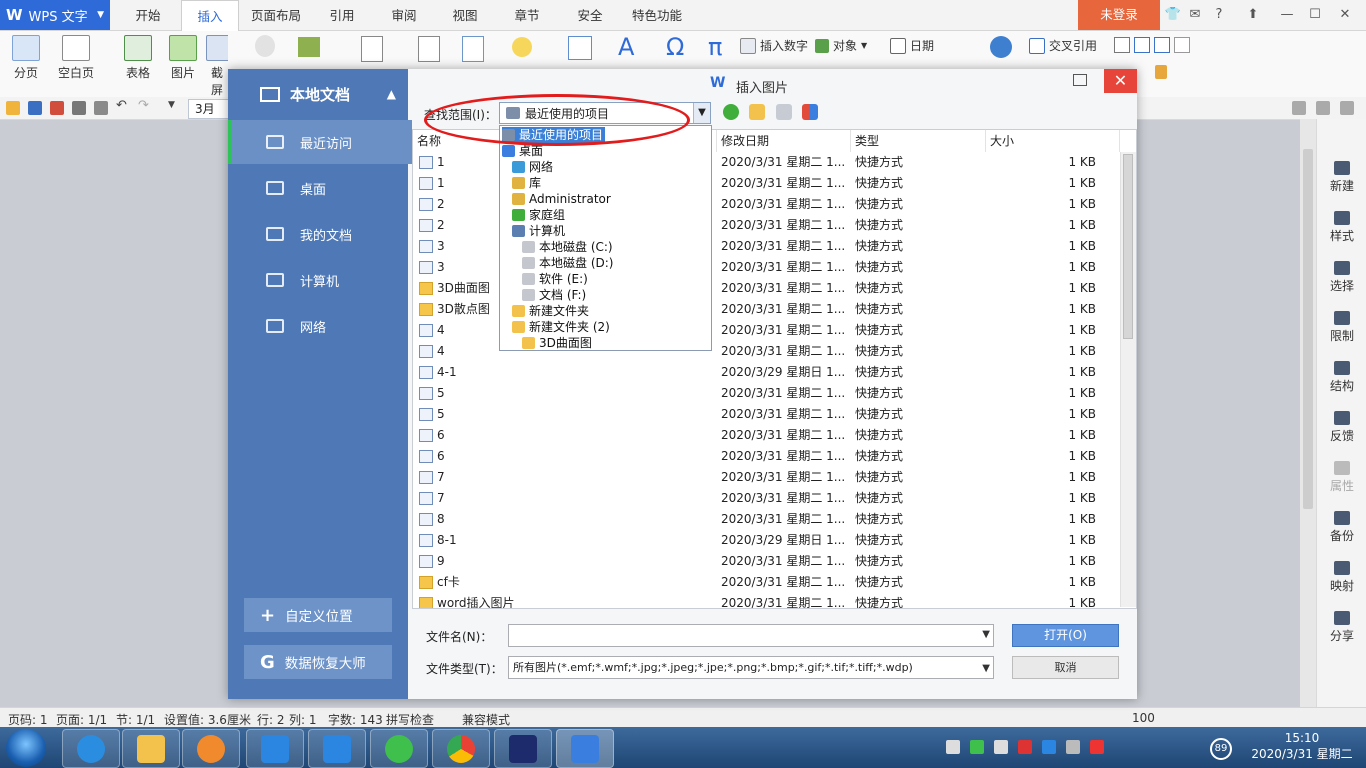 Image resolution: width=1366 pixels, height=768 pixels. What do you see at coordinates (1161, 72) in the screenshot?
I see `lock-icon` at bounding box center [1161, 72].